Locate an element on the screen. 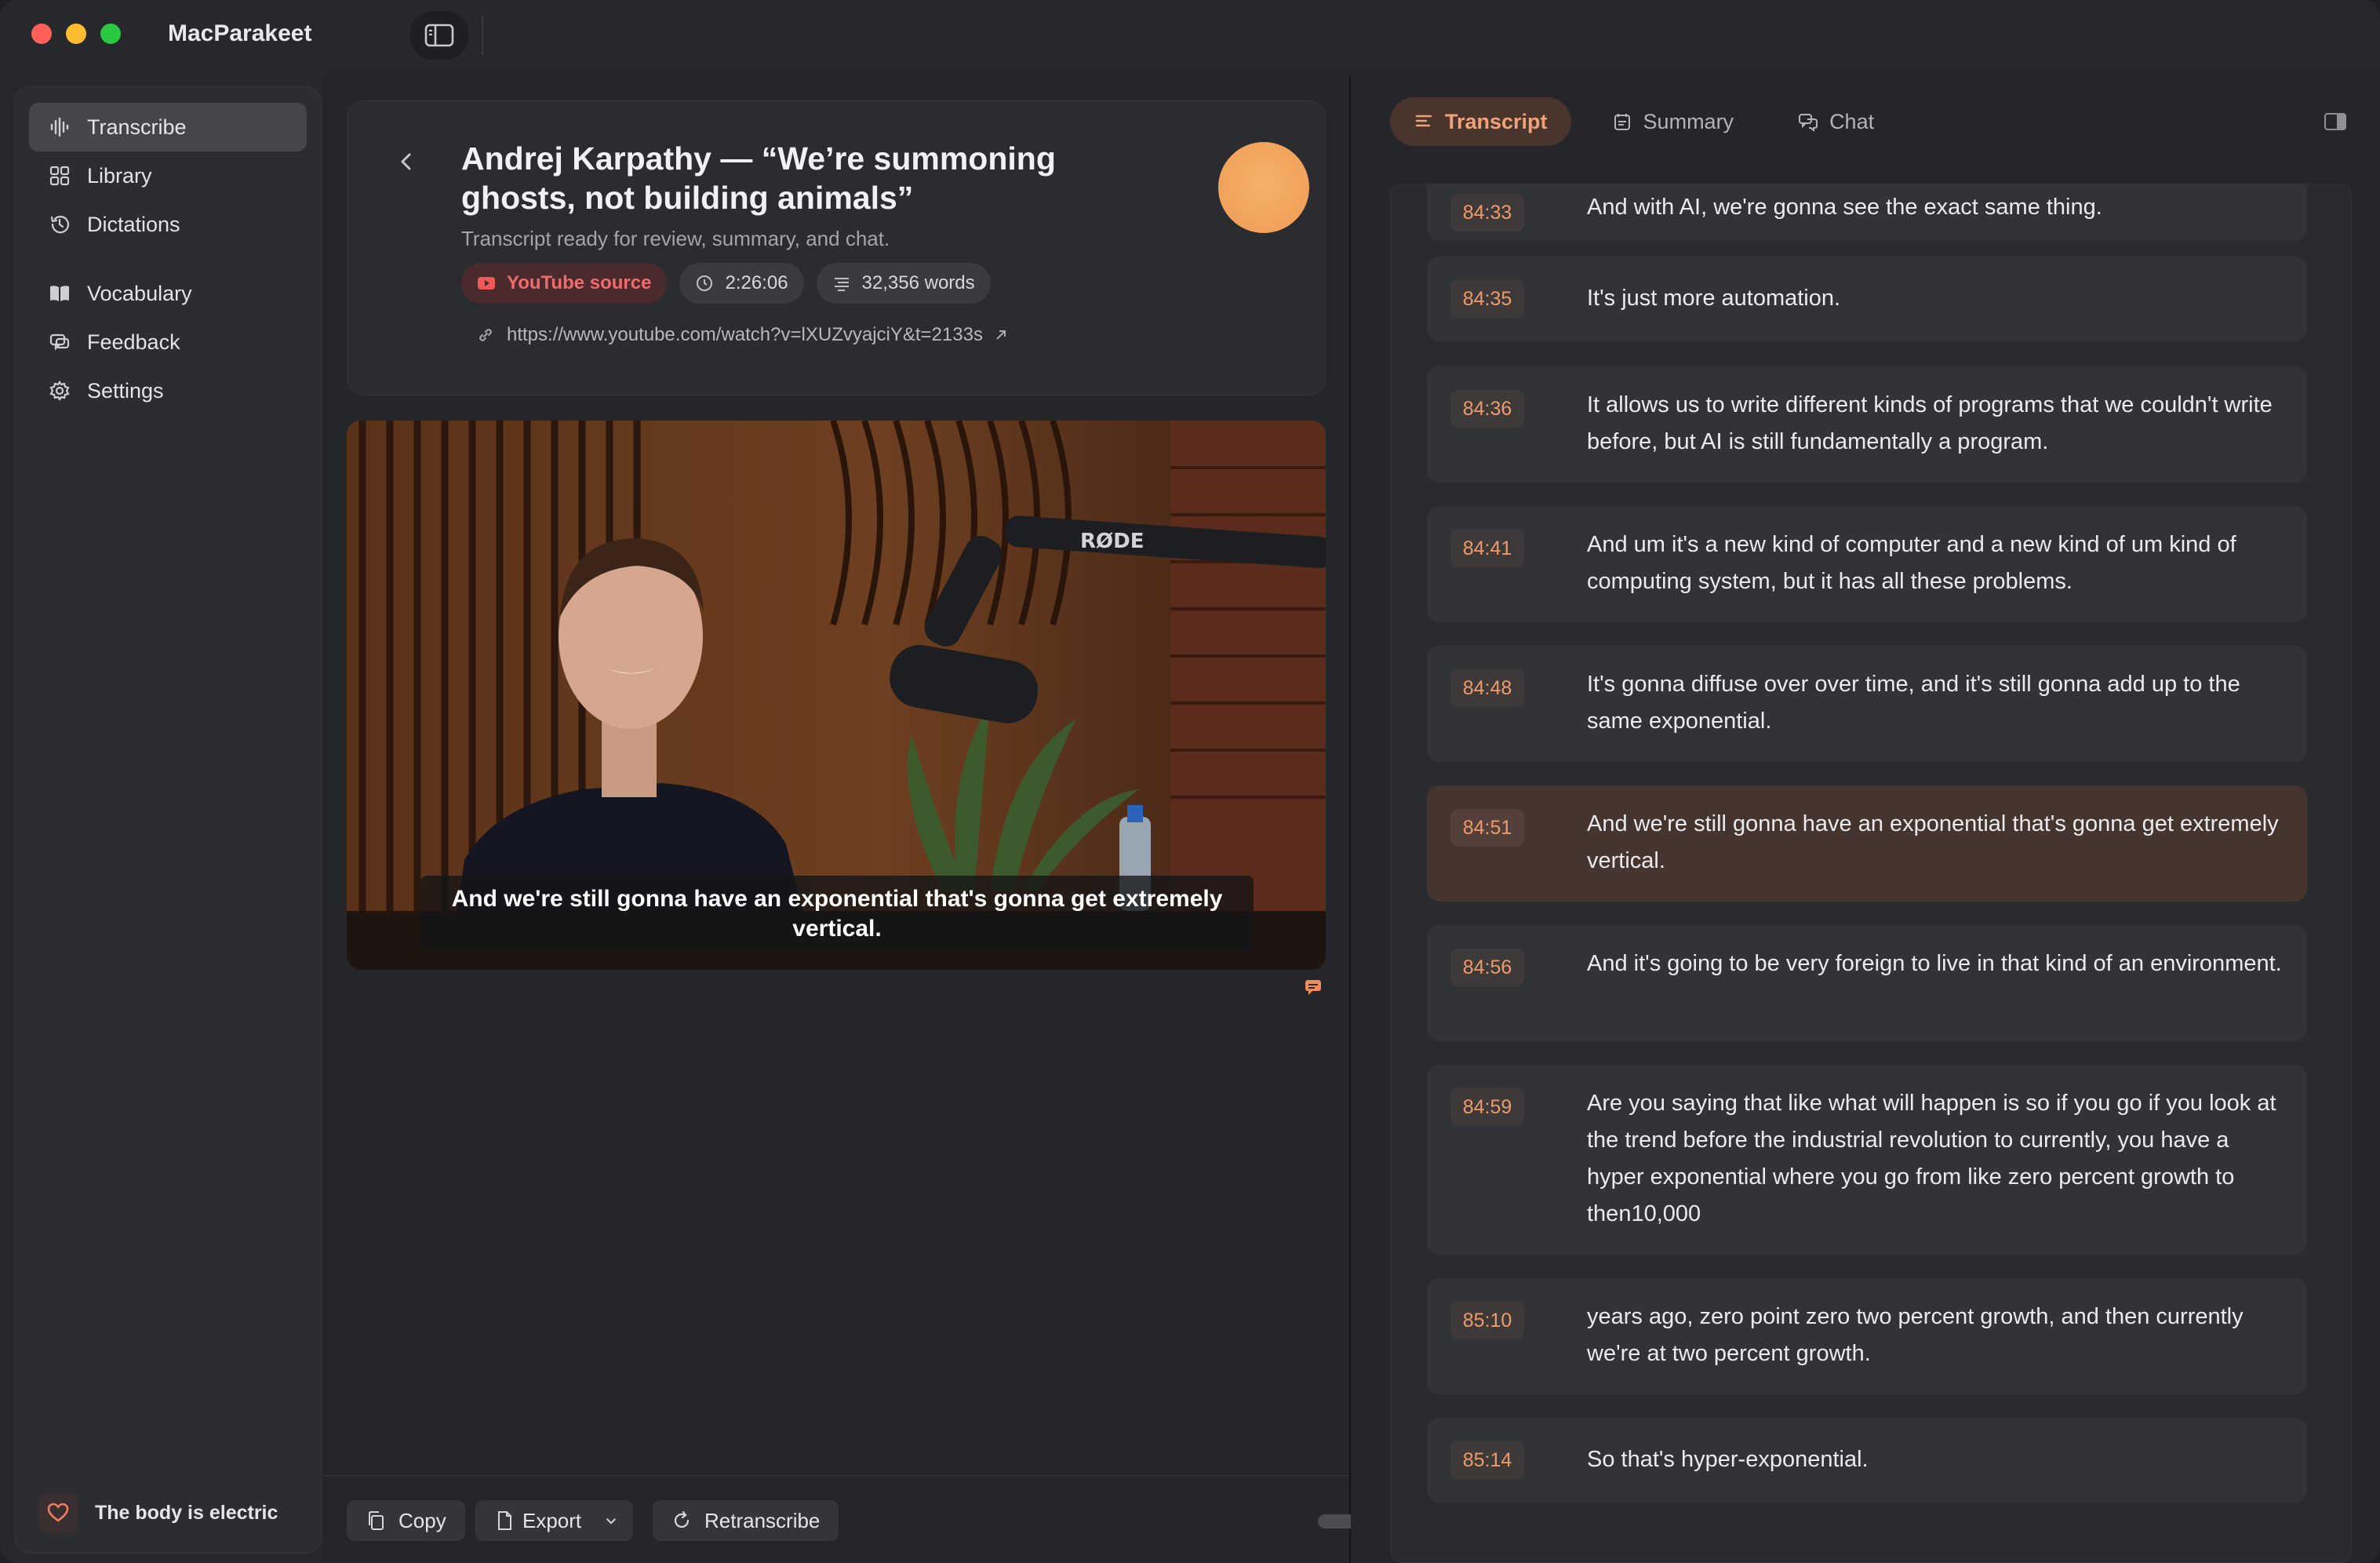 Image resolution: width=2380 pixels, height=1563 pixels. tab-transcript: Transcript is located at coordinates (1480, 121).